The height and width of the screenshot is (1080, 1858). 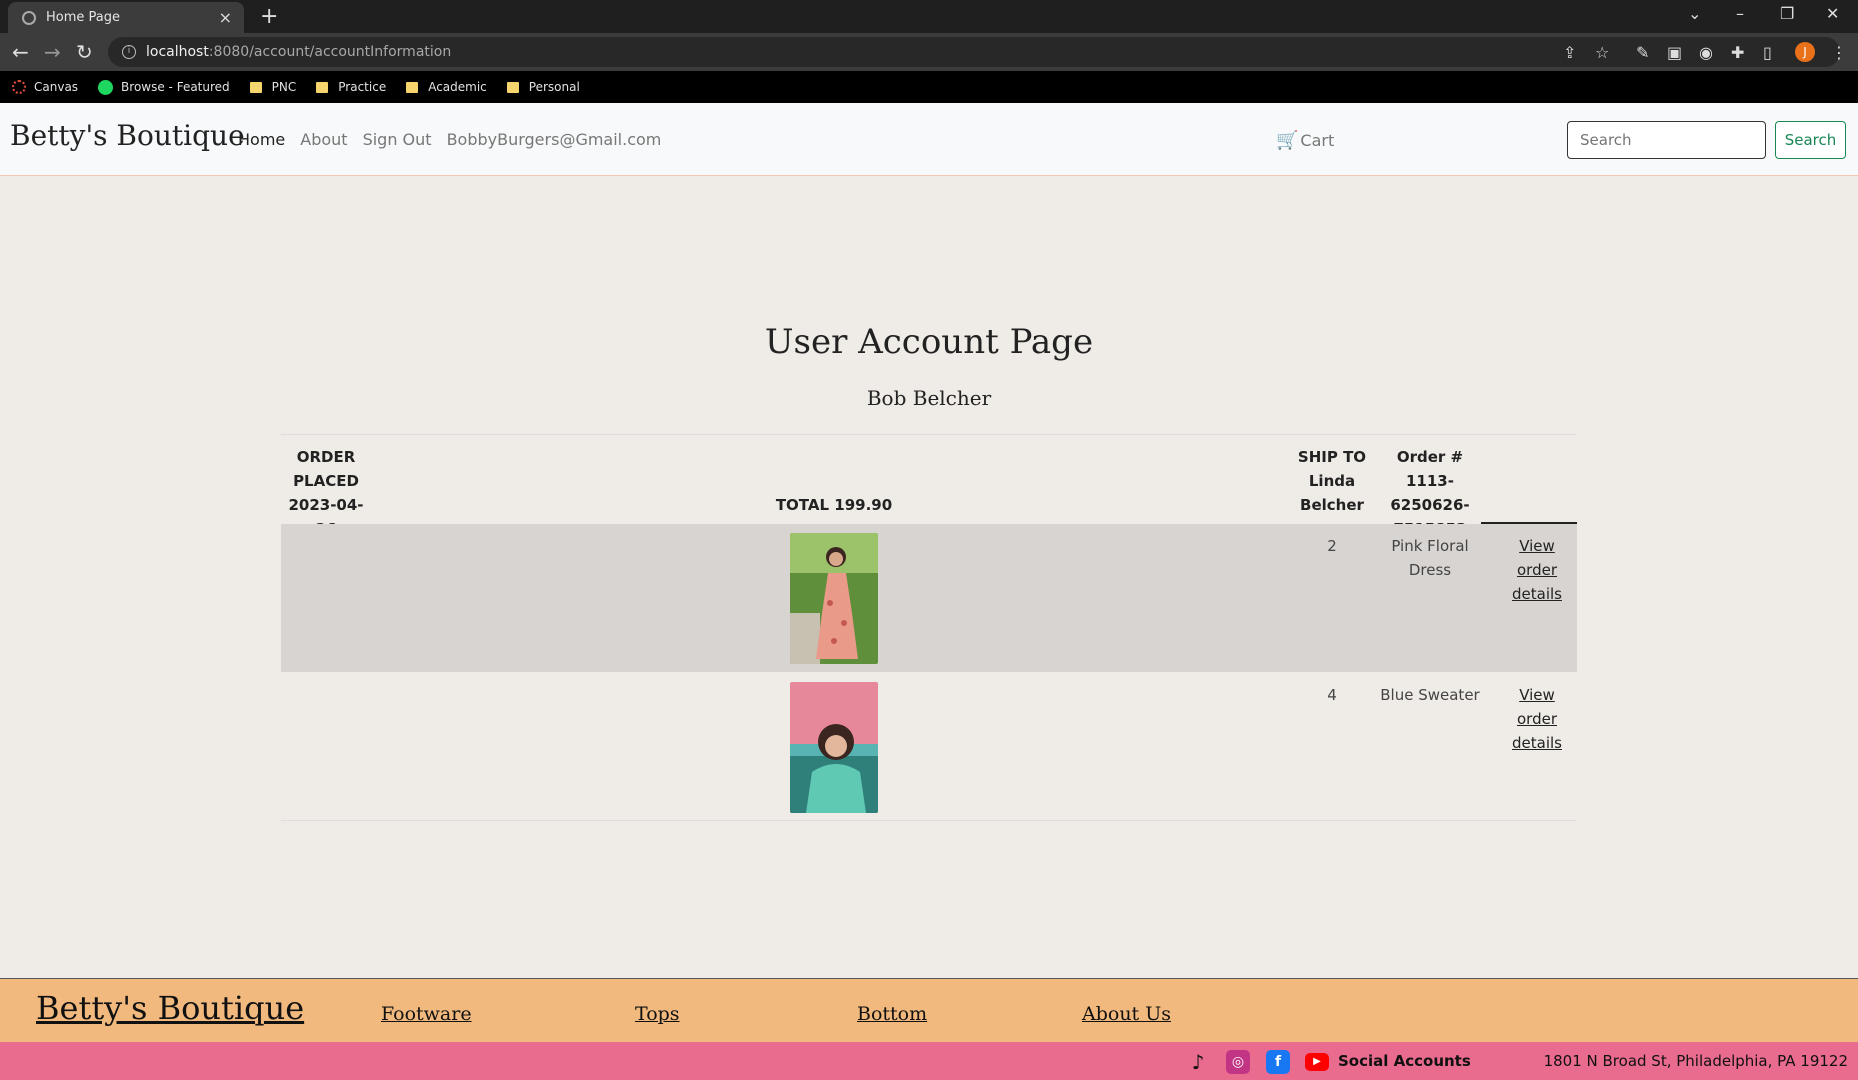 I want to click on item-quantity: 2, so click(x=1332, y=546).